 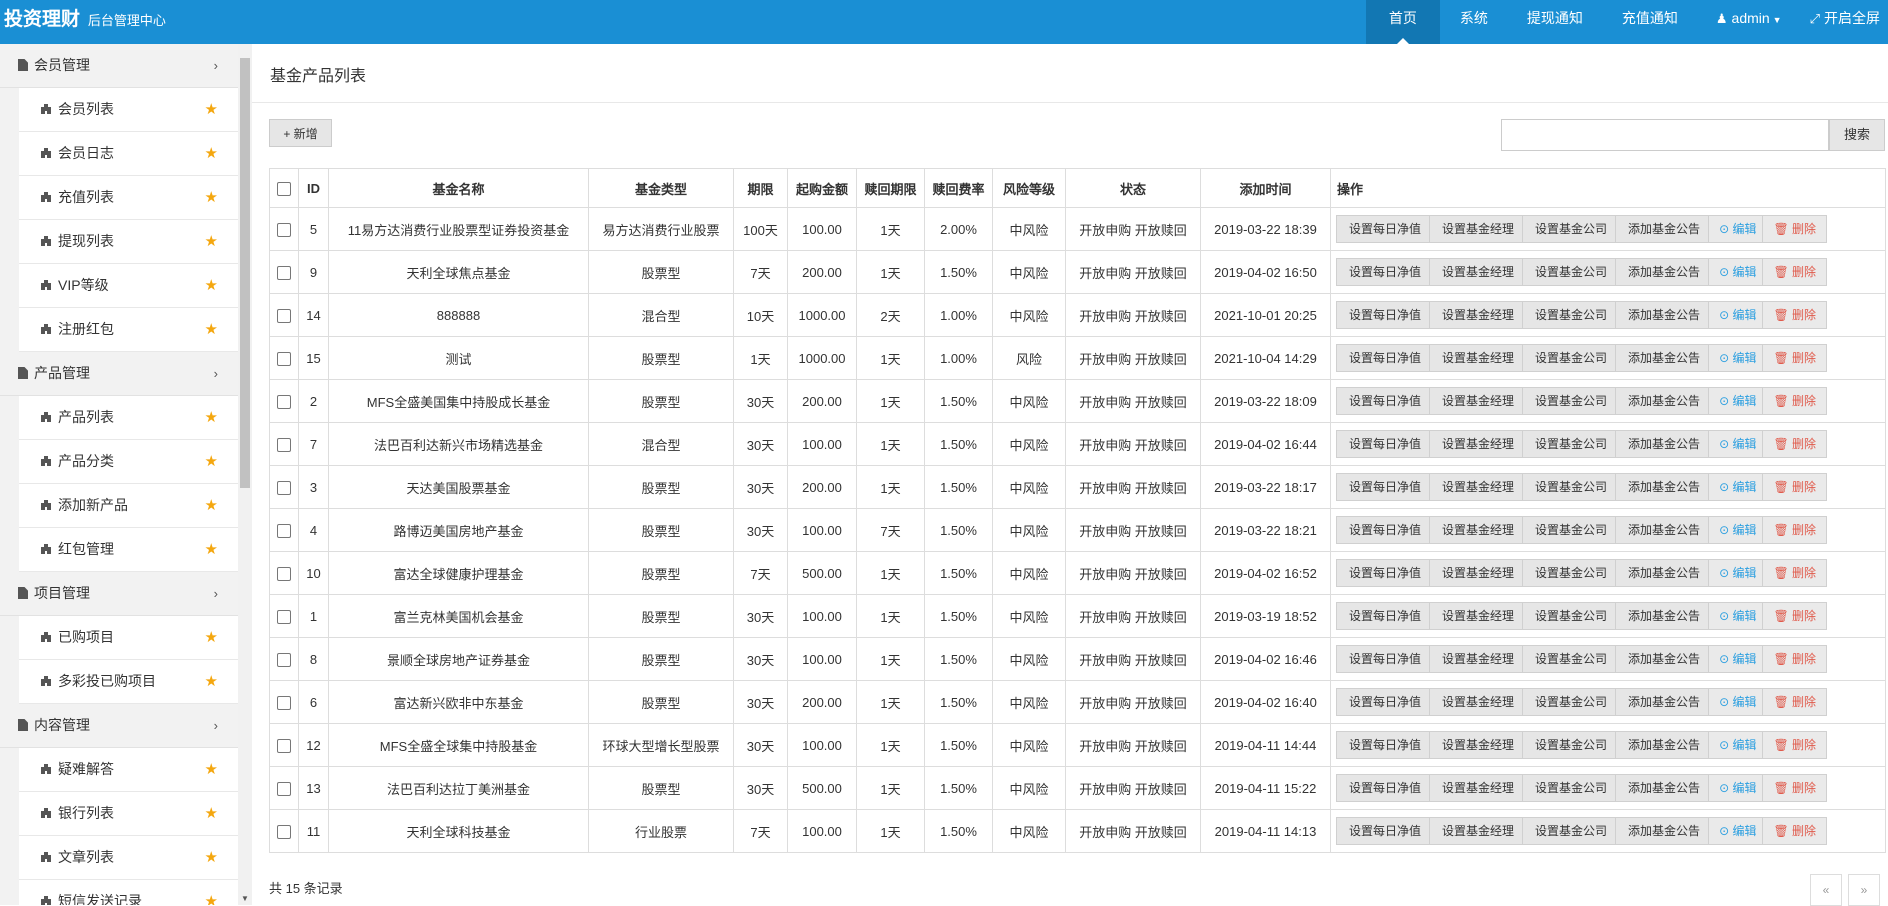 I want to click on add-button: + 新增, so click(x=300, y=133).